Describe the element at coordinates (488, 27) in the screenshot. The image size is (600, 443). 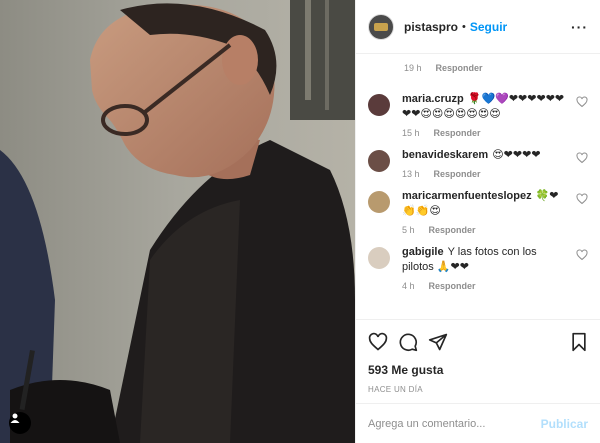
I see `follow-button: Seguir` at that location.